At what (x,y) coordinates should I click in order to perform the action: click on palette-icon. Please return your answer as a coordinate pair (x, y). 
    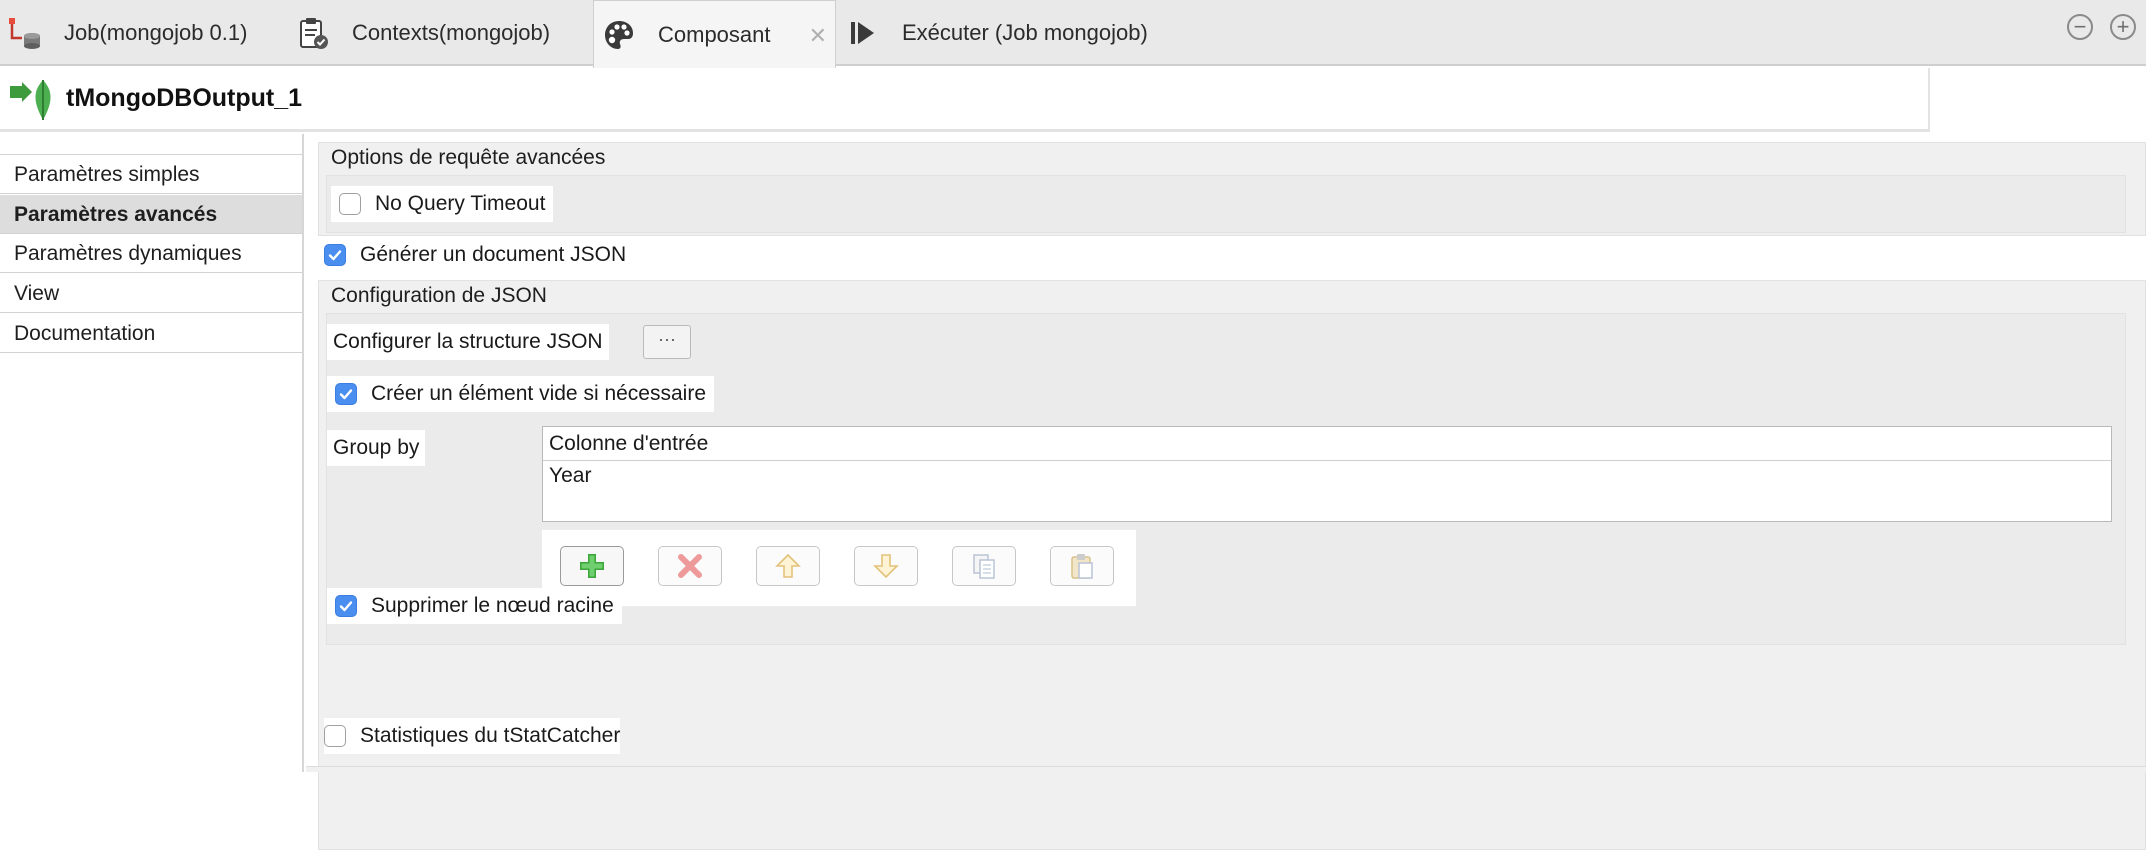
    Looking at the image, I should click on (619, 35).